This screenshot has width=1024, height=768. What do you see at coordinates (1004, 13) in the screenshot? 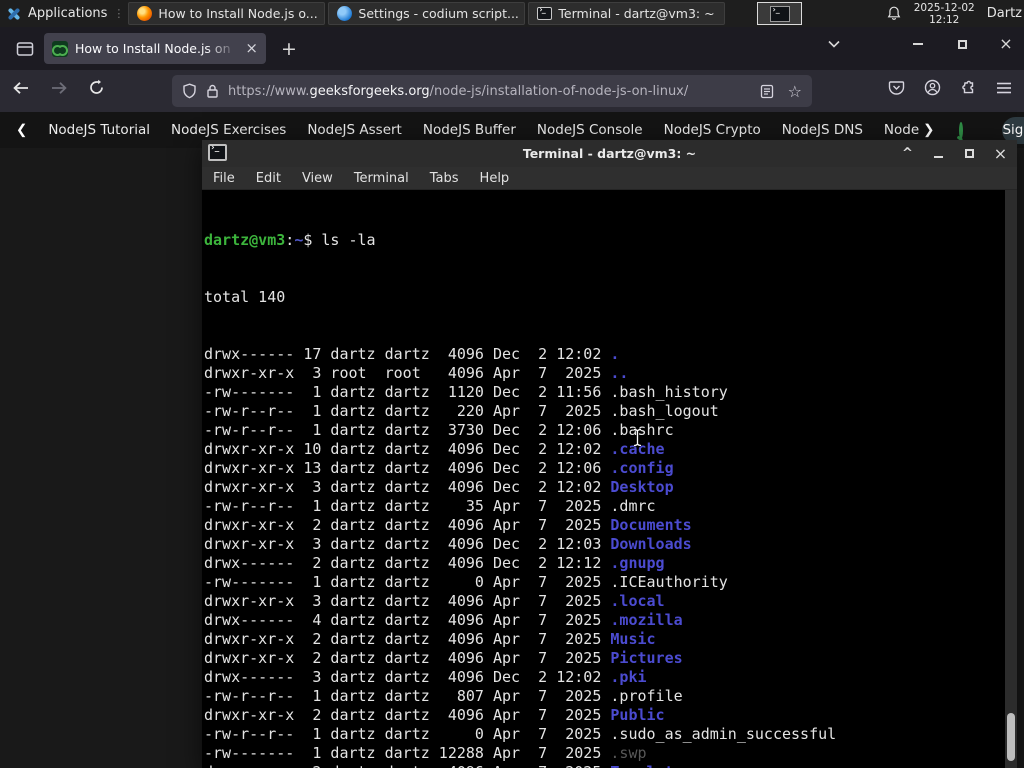
I see `panel-username: Dartz` at bounding box center [1004, 13].